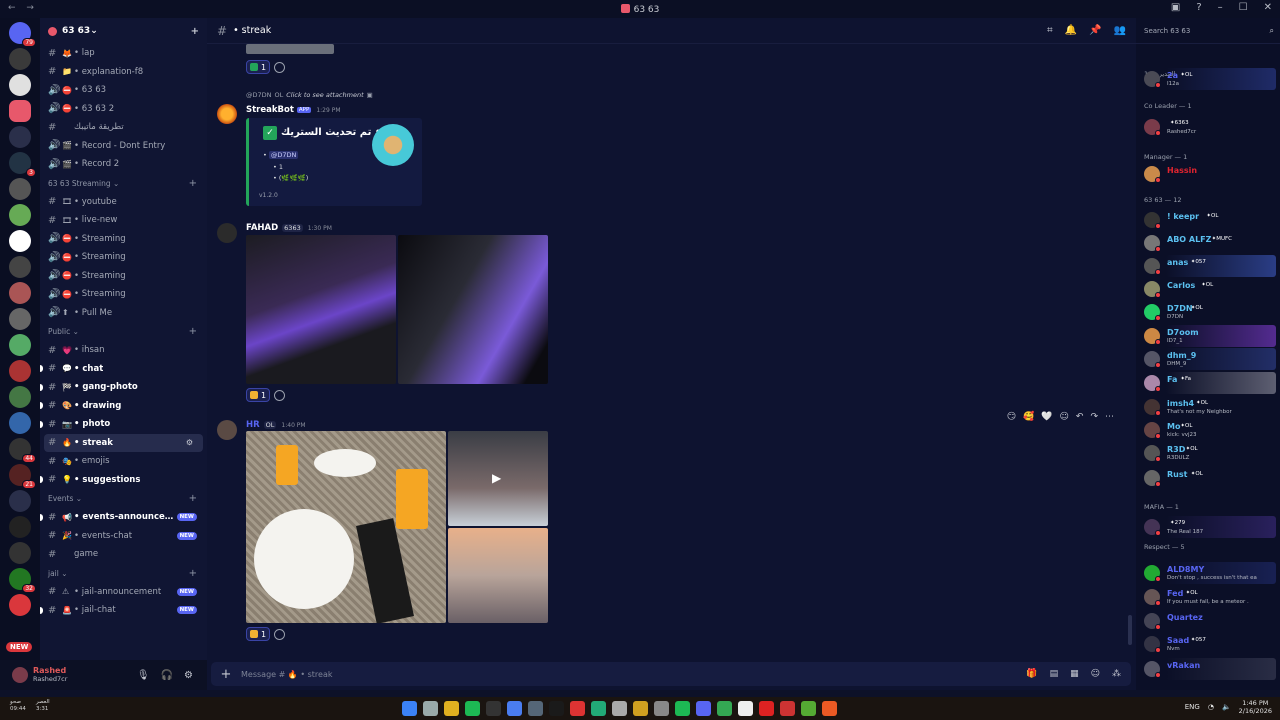 The width and height of the screenshot is (1280, 720). What do you see at coordinates (1208, 621) in the screenshot?
I see `member-row: Quartez` at bounding box center [1208, 621].